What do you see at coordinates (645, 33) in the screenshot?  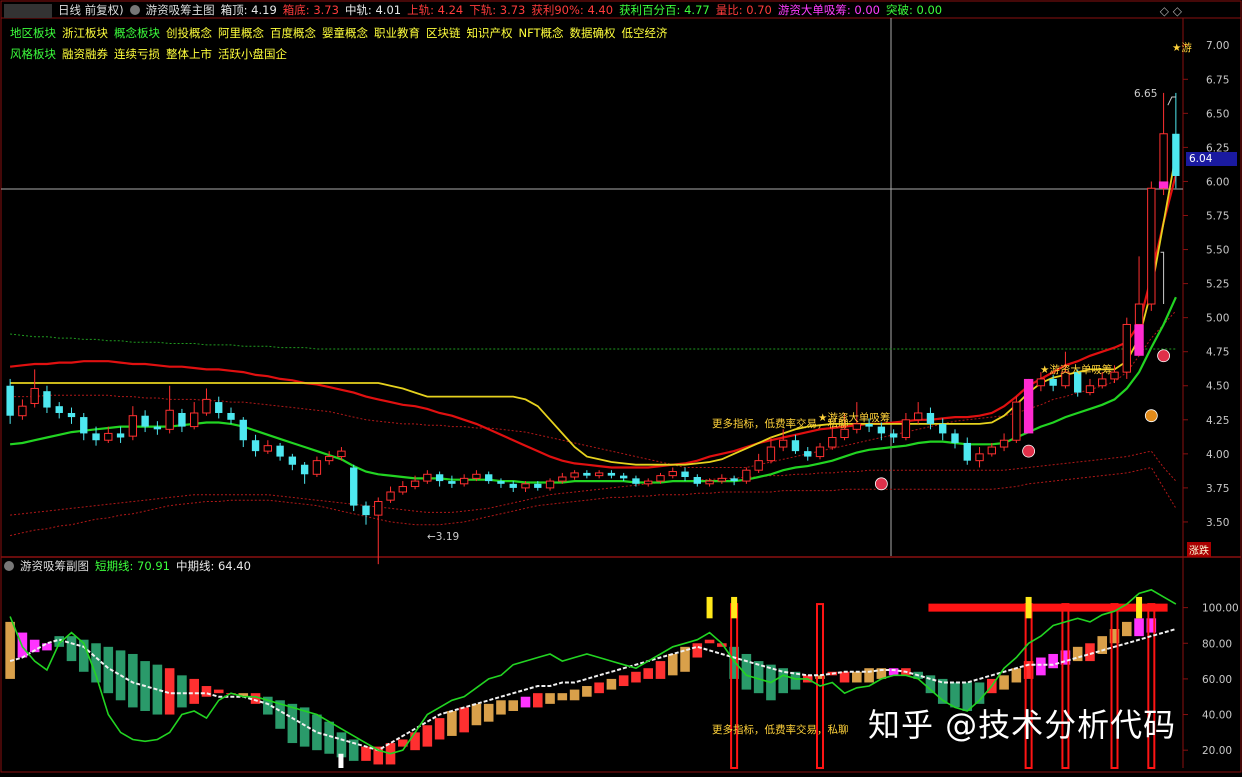 I see `header.row2-item: 低空经济` at bounding box center [645, 33].